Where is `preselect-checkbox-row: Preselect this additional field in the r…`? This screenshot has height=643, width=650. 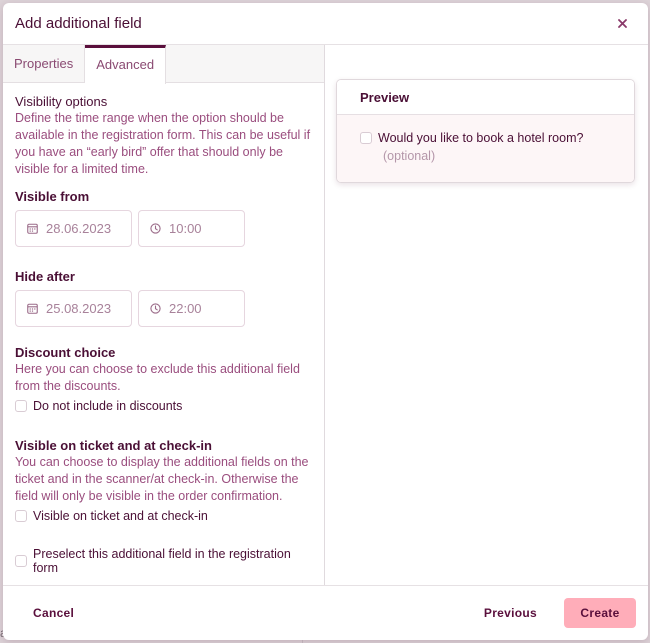
preselect-checkbox-row: Preselect this additional field in the r… is located at coordinates (163, 561).